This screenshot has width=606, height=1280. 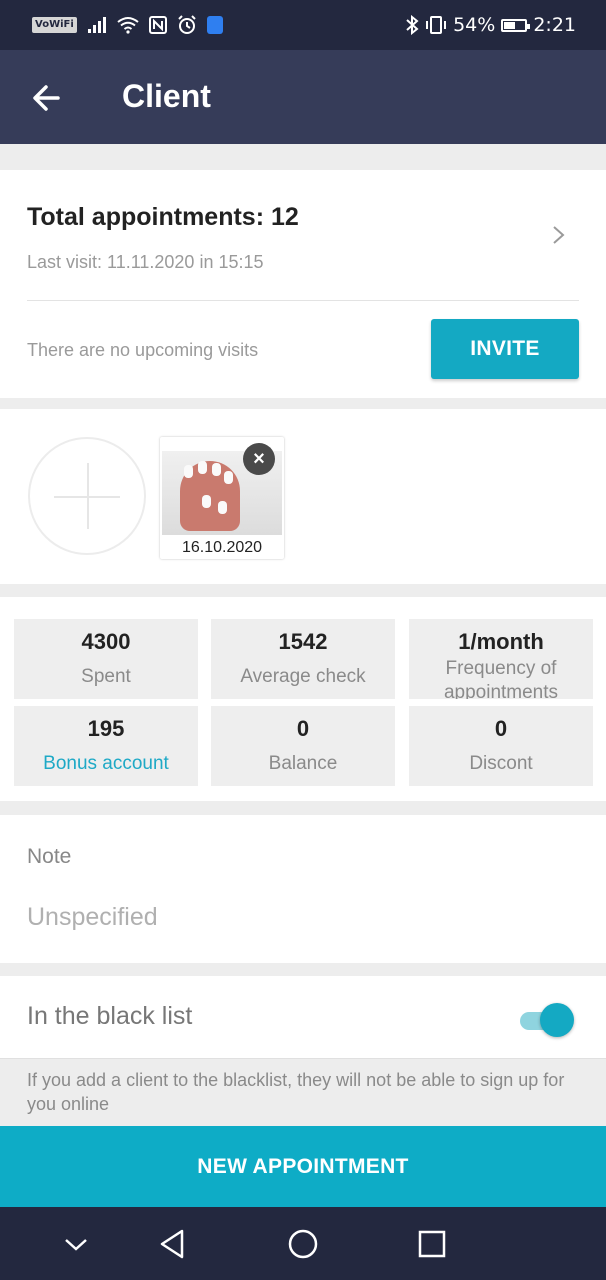 I want to click on vowifi-badge: VoWiFi, so click(x=54, y=25).